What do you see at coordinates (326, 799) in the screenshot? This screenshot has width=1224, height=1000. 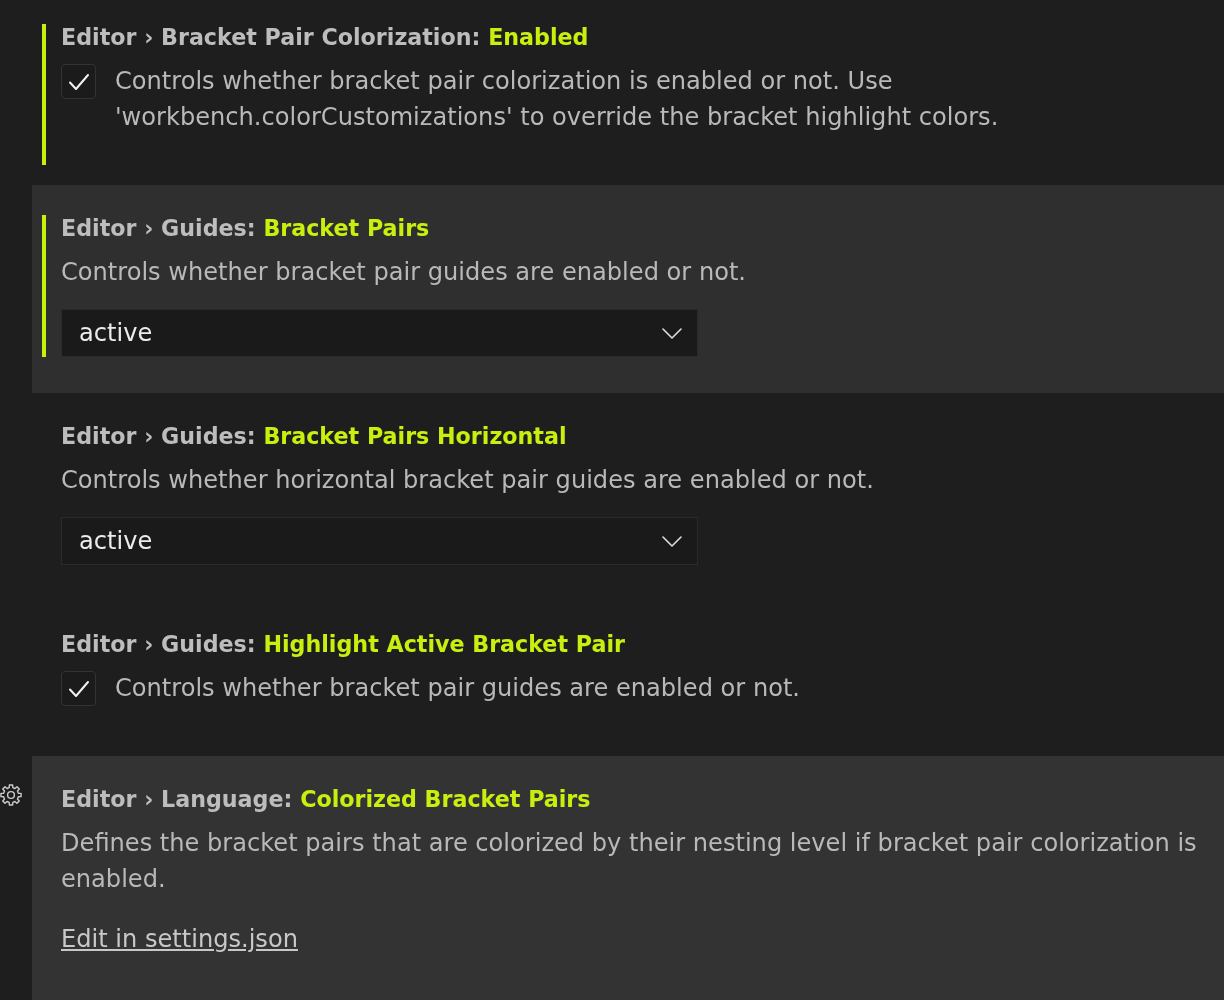 I see `setting-title: Editor › Language: Colorized Bracket Pairs` at bounding box center [326, 799].